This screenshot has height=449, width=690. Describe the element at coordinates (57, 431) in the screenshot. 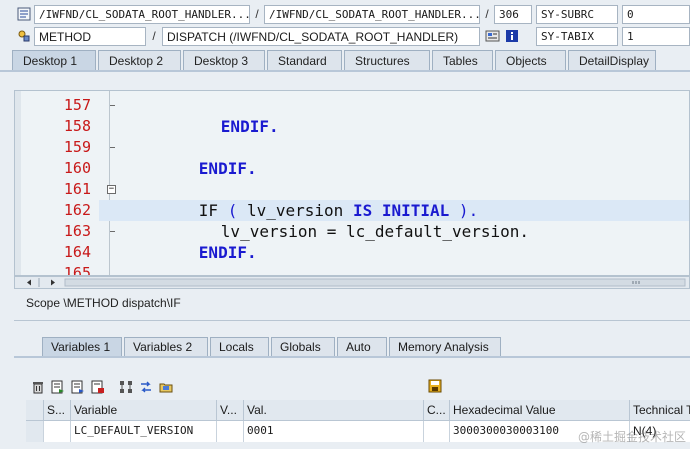

I see `cell-s` at that location.